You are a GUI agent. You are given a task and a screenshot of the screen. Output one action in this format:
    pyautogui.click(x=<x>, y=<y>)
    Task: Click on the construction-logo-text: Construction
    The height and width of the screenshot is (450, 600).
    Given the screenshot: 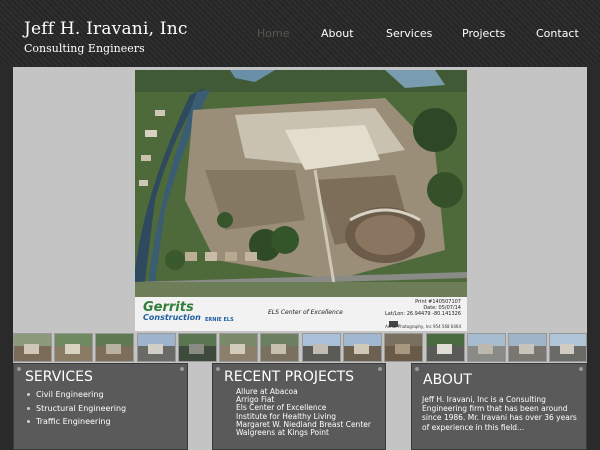 What is the action you would take?
    pyautogui.click(x=172, y=317)
    